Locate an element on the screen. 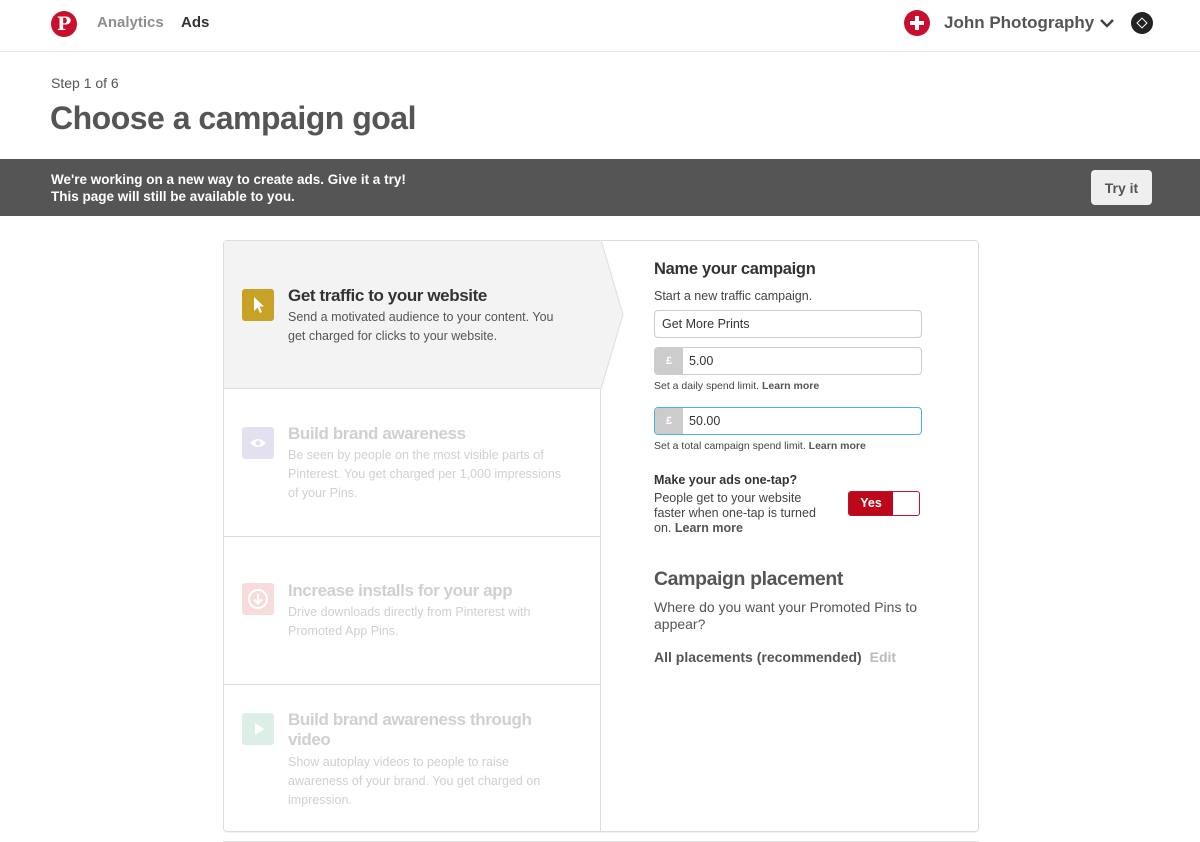  nav-analytics: Analytics is located at coordinates (130, 22).